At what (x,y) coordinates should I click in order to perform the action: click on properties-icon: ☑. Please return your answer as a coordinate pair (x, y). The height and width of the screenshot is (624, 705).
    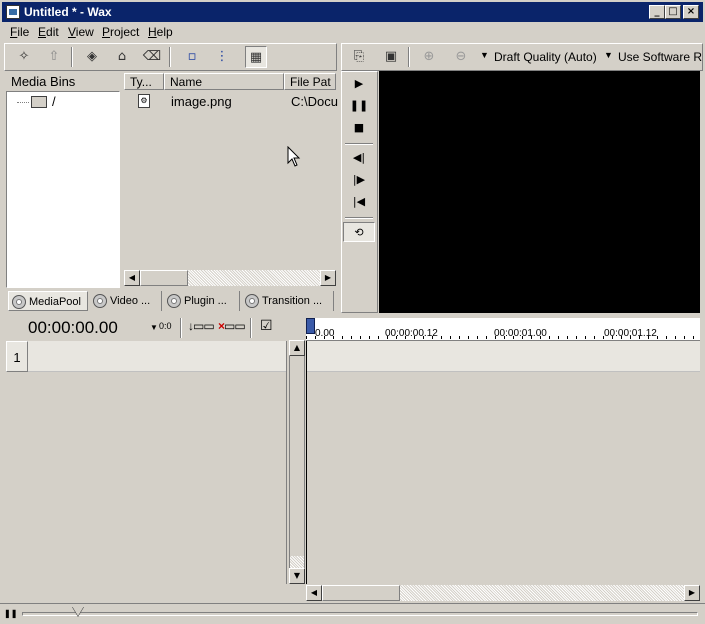
    Looking at the image, I should click on (266, 325).